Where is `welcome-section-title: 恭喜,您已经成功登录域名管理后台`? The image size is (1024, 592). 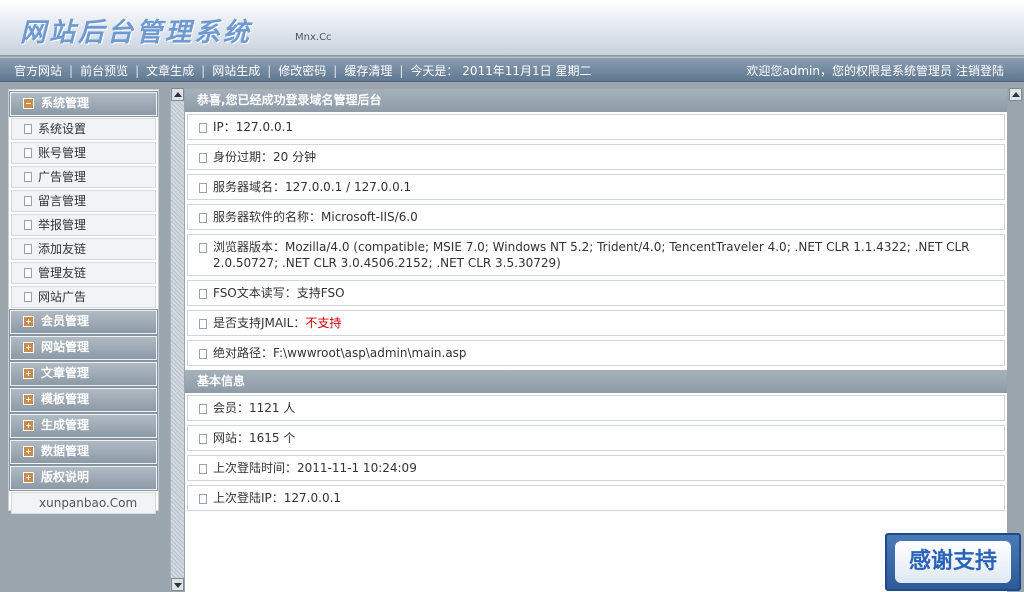 welcome-section-title: 恭喜,您已经成功登录域名管理后台 is located at coordinates (596, 100).